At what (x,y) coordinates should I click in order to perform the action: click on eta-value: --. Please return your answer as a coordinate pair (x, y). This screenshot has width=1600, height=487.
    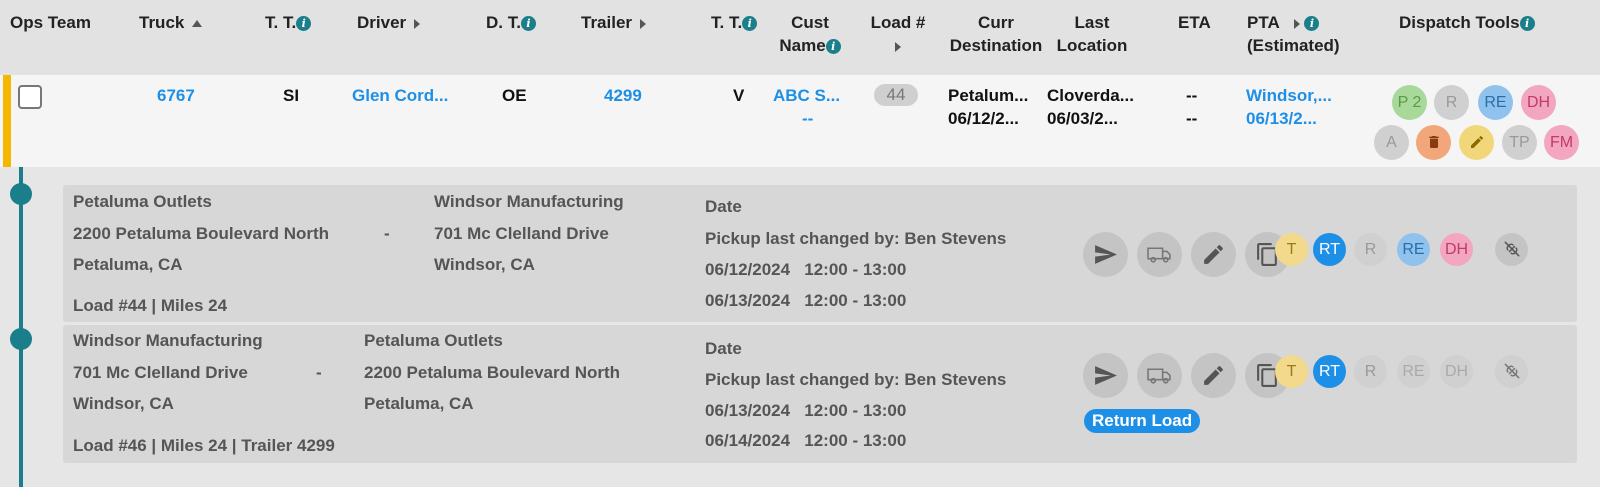
    Looking at the image, I should click on (1192, 95).